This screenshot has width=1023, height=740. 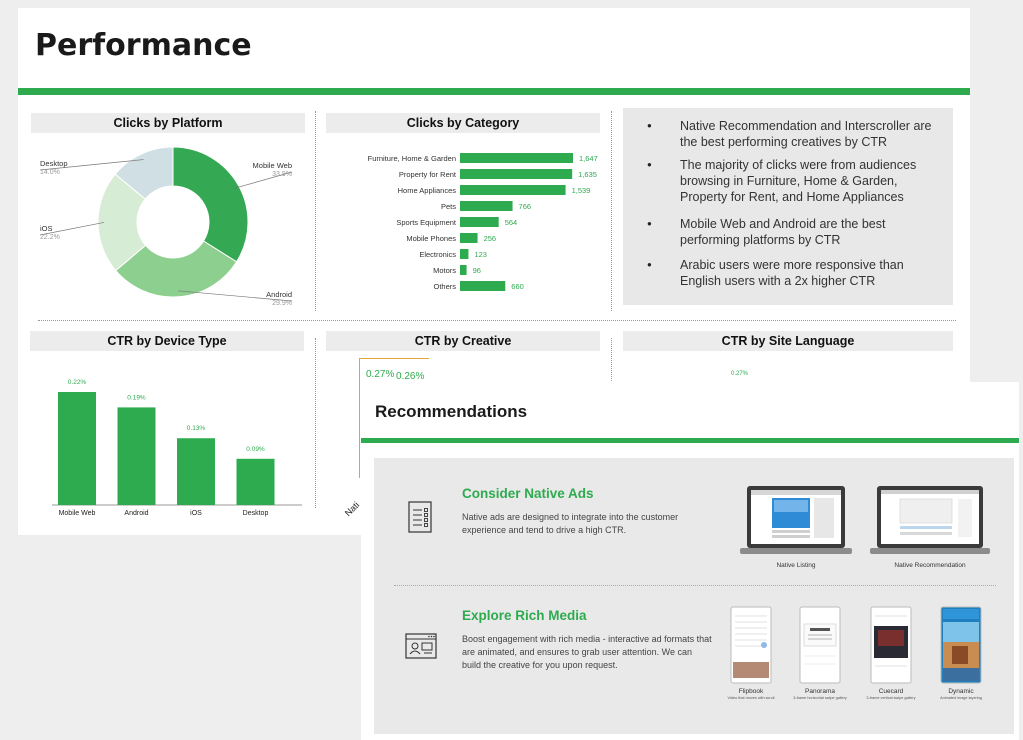 I want to click on caption-native-listing: Native Listing, so click(x=796, y=565).